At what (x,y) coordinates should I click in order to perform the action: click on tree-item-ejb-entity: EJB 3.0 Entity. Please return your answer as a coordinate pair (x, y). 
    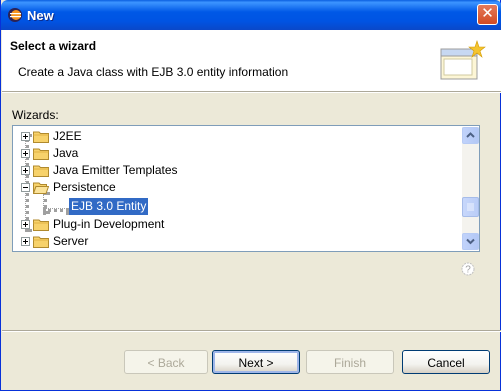
    Looking at the image, I should click on (233, 206).